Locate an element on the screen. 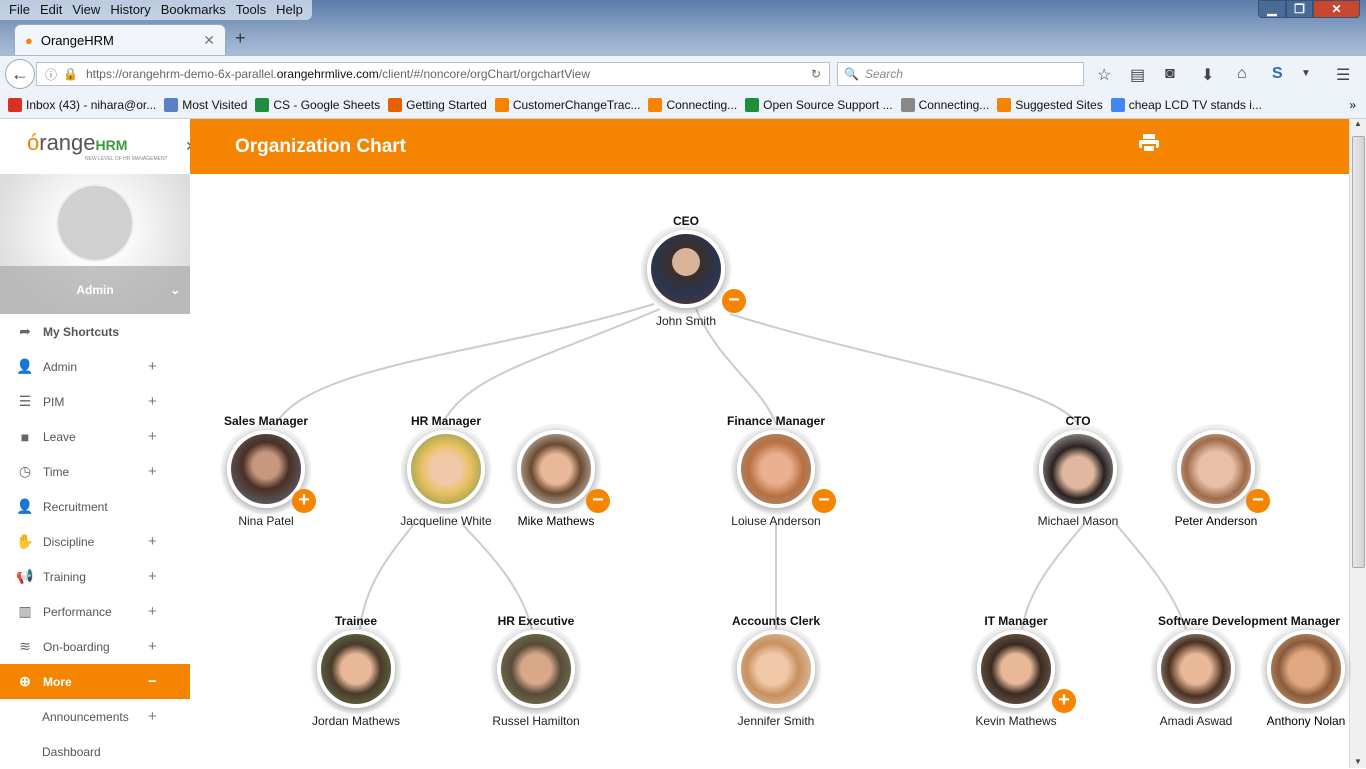  sidebar-item-icon: ◷ is located at coordinates (25, 471).